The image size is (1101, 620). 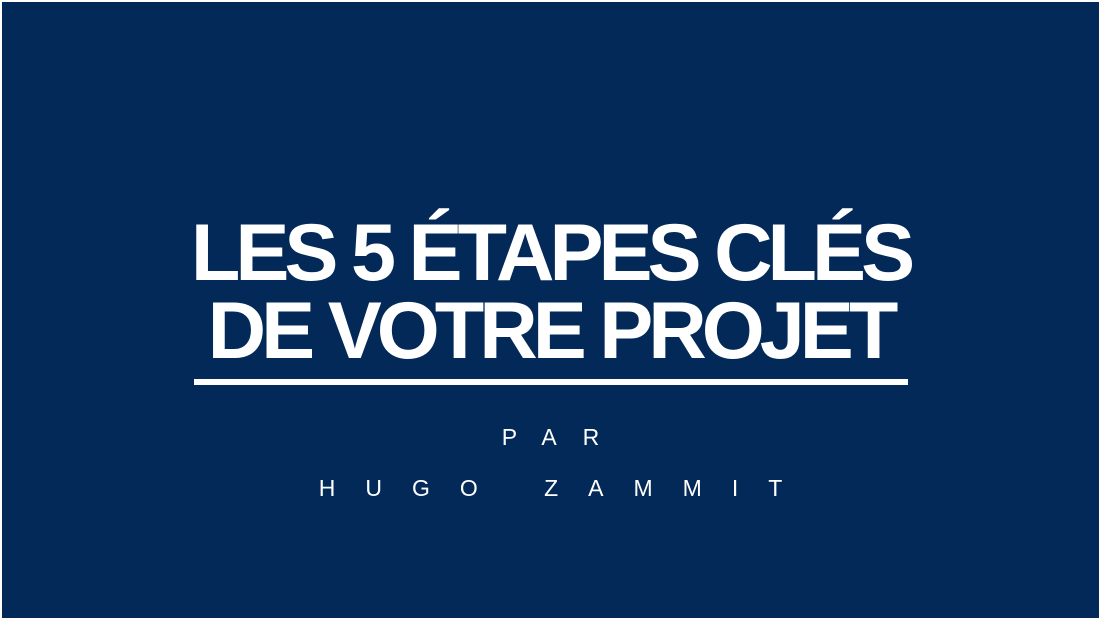 What do you see at coordinates (553, 331) in the screenshot?
I see `title-line-2: DE VOTRE PROJET` at bounding box center [553, 331].